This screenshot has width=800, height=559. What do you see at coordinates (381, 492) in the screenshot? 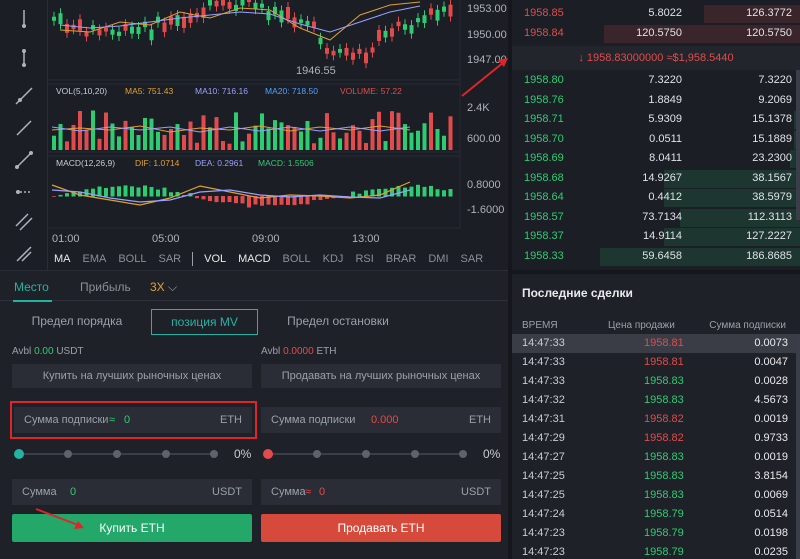
I see `sell-total-input: Сумма ≈ 0 USDT` at bounding box center [381, 492].